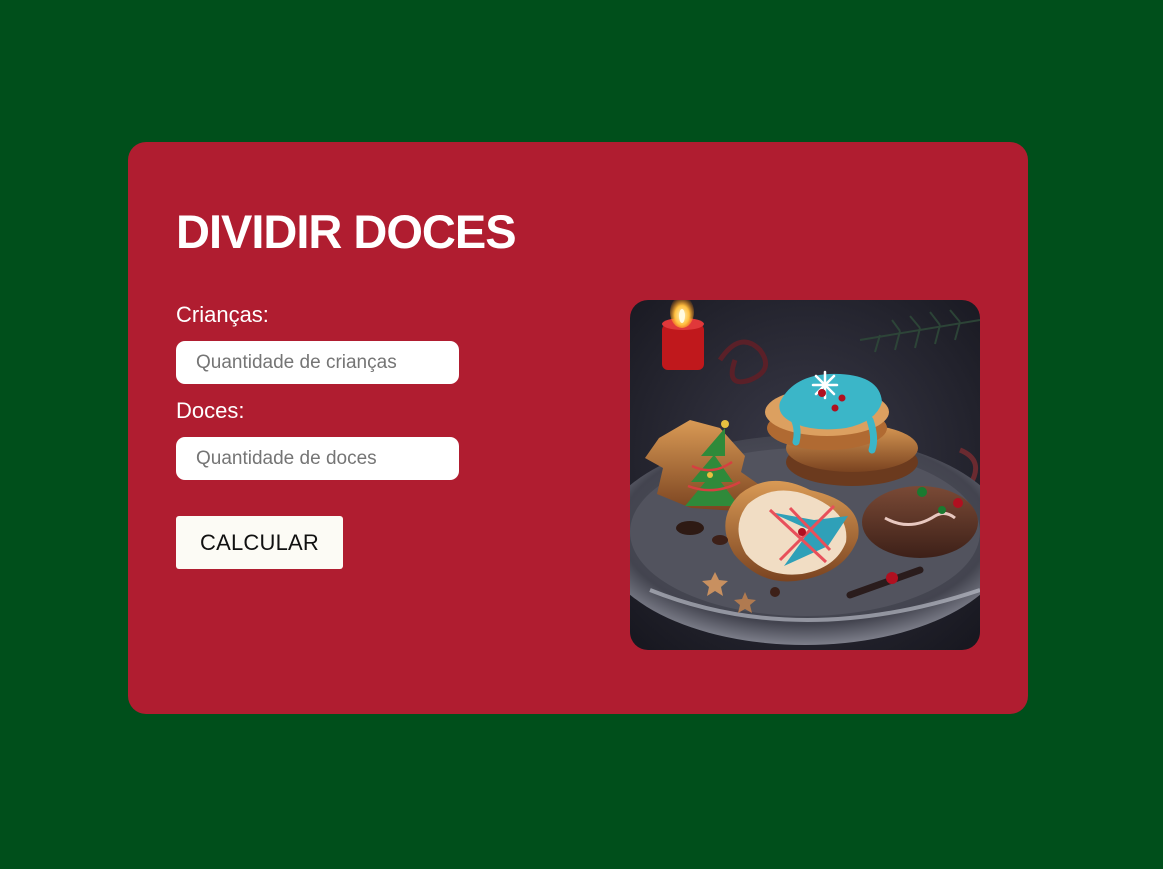 Image resolution: width=1163 pixels, height=869 pixels. I want to click on kids-label: Crianças:, so click(222, 314).